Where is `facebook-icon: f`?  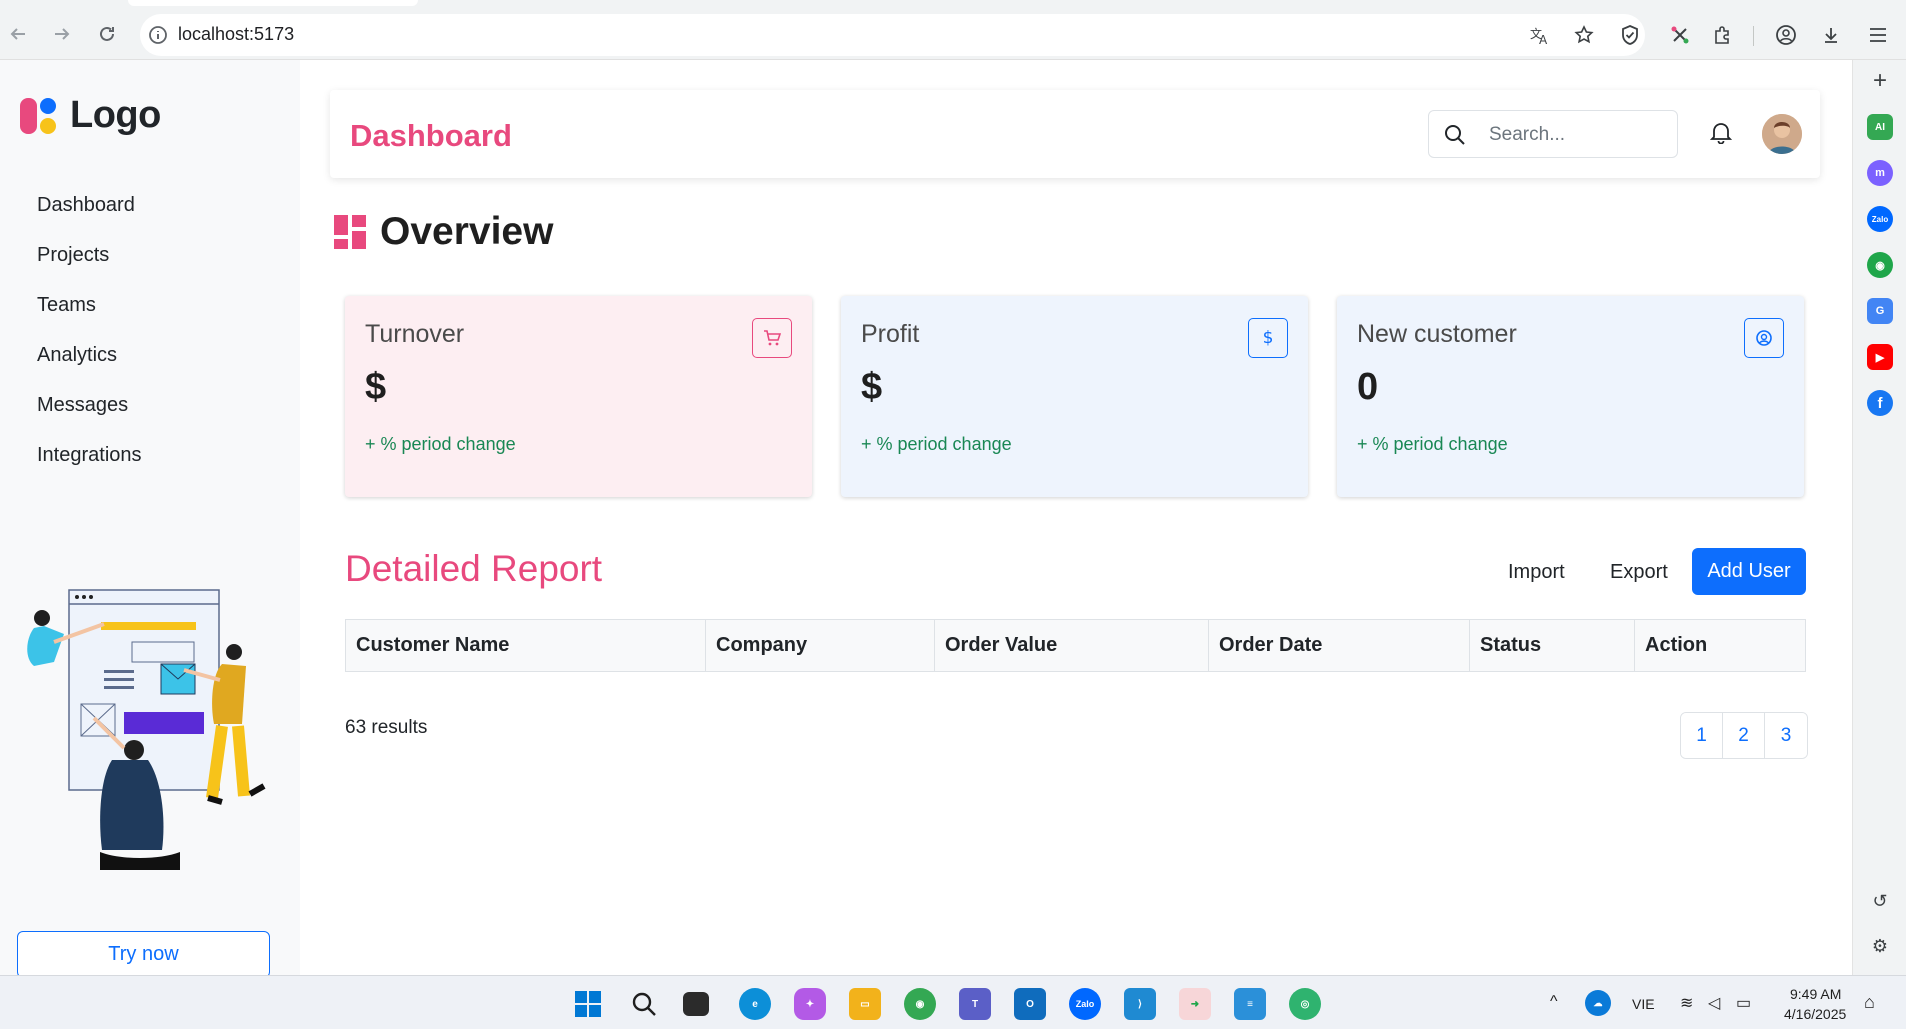
facebook-icon: f is located at coordinates (1880, 403).